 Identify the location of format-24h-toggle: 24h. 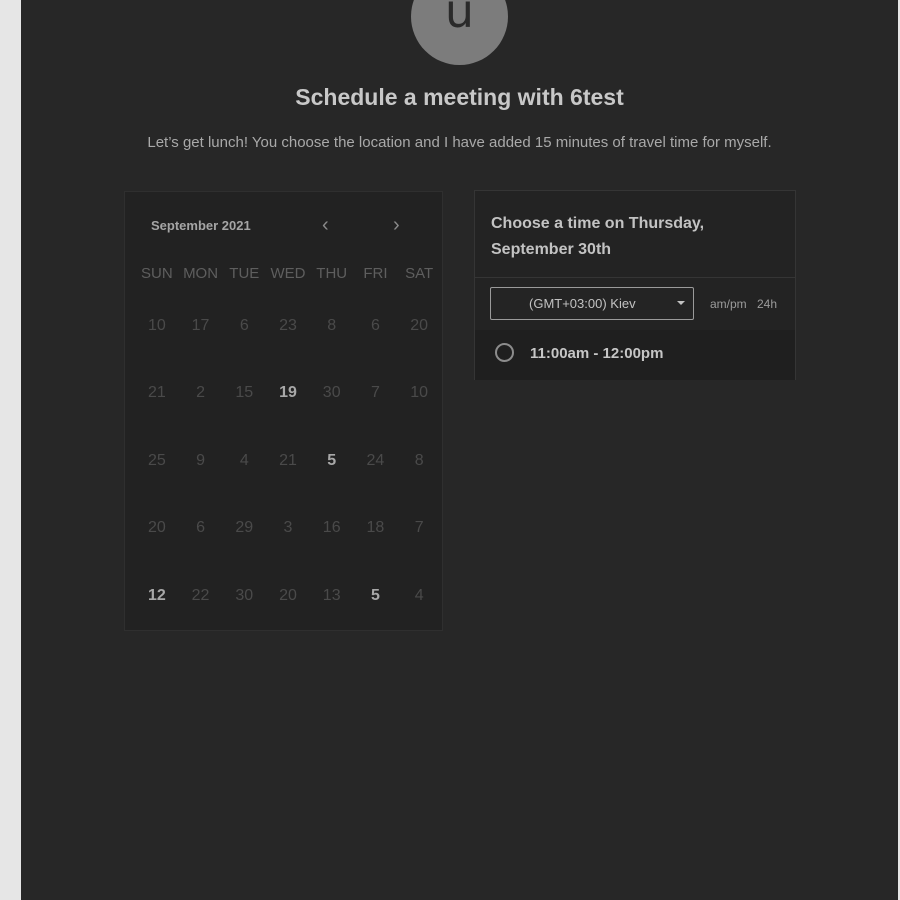
(767, 304).